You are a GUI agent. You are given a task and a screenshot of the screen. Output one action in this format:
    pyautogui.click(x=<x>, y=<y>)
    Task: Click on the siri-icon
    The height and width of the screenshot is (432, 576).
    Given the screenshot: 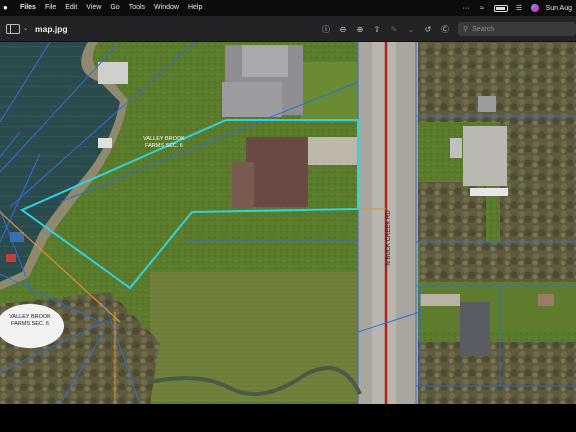 What is the action you would take?
    pyautogui.click(x=534, y=8)
    